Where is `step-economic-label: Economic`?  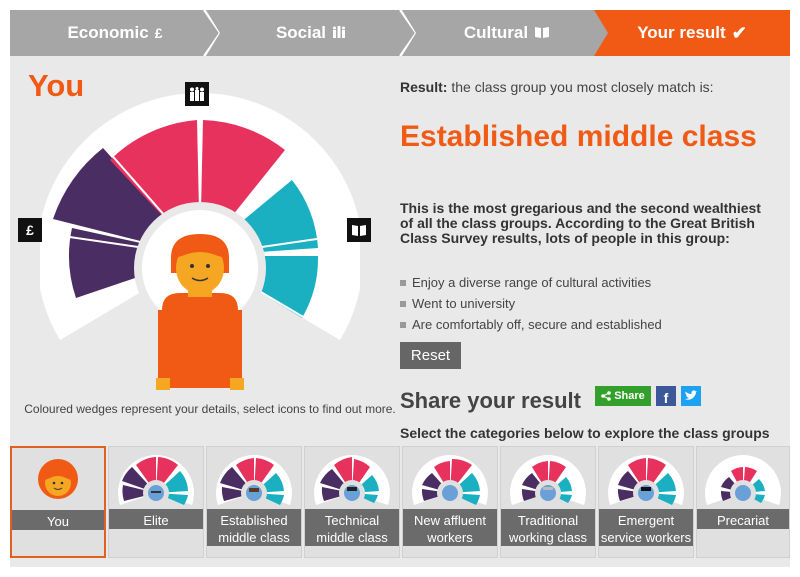
step-economic-label: Economic is located at coordinates (108, 32).